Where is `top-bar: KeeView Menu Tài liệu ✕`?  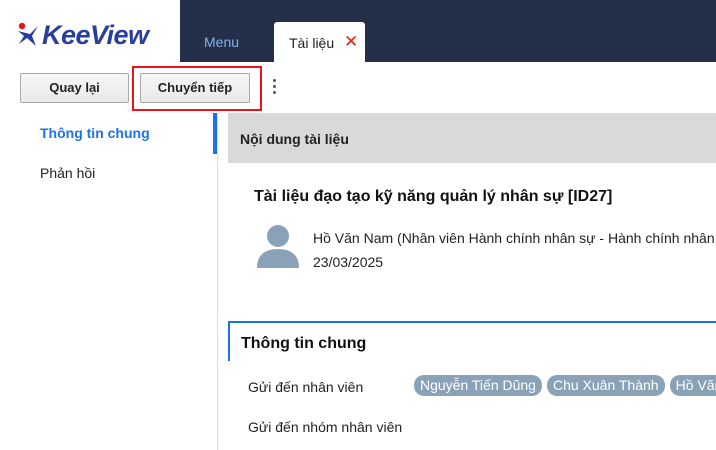 top-bar: KeeView Menu Tài liệu ✕ is located at coordinates (358, 31).